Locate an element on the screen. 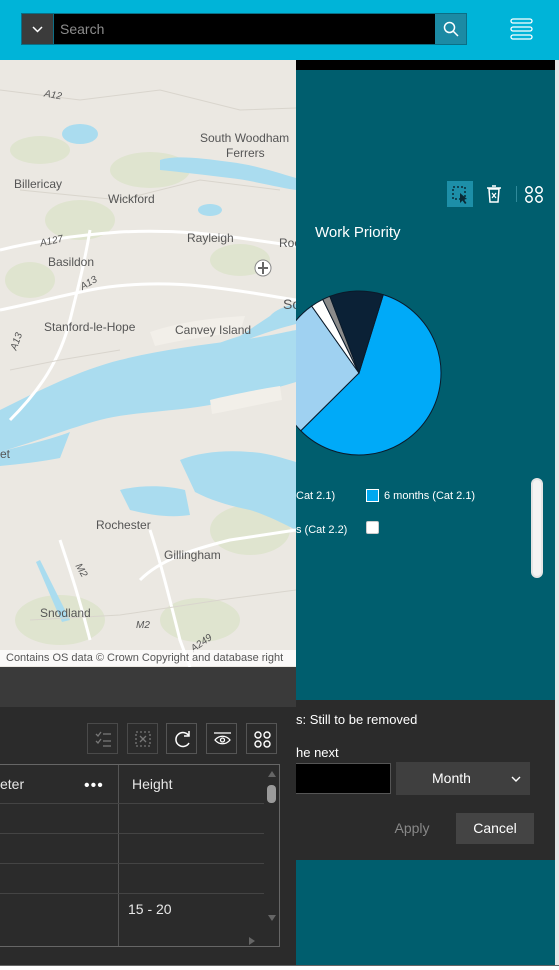 Image resolution: width=559 pixels, height=970 pixels. legend-item-label: 6 months (Cat 2.1) is located at coordinates (430, 496).